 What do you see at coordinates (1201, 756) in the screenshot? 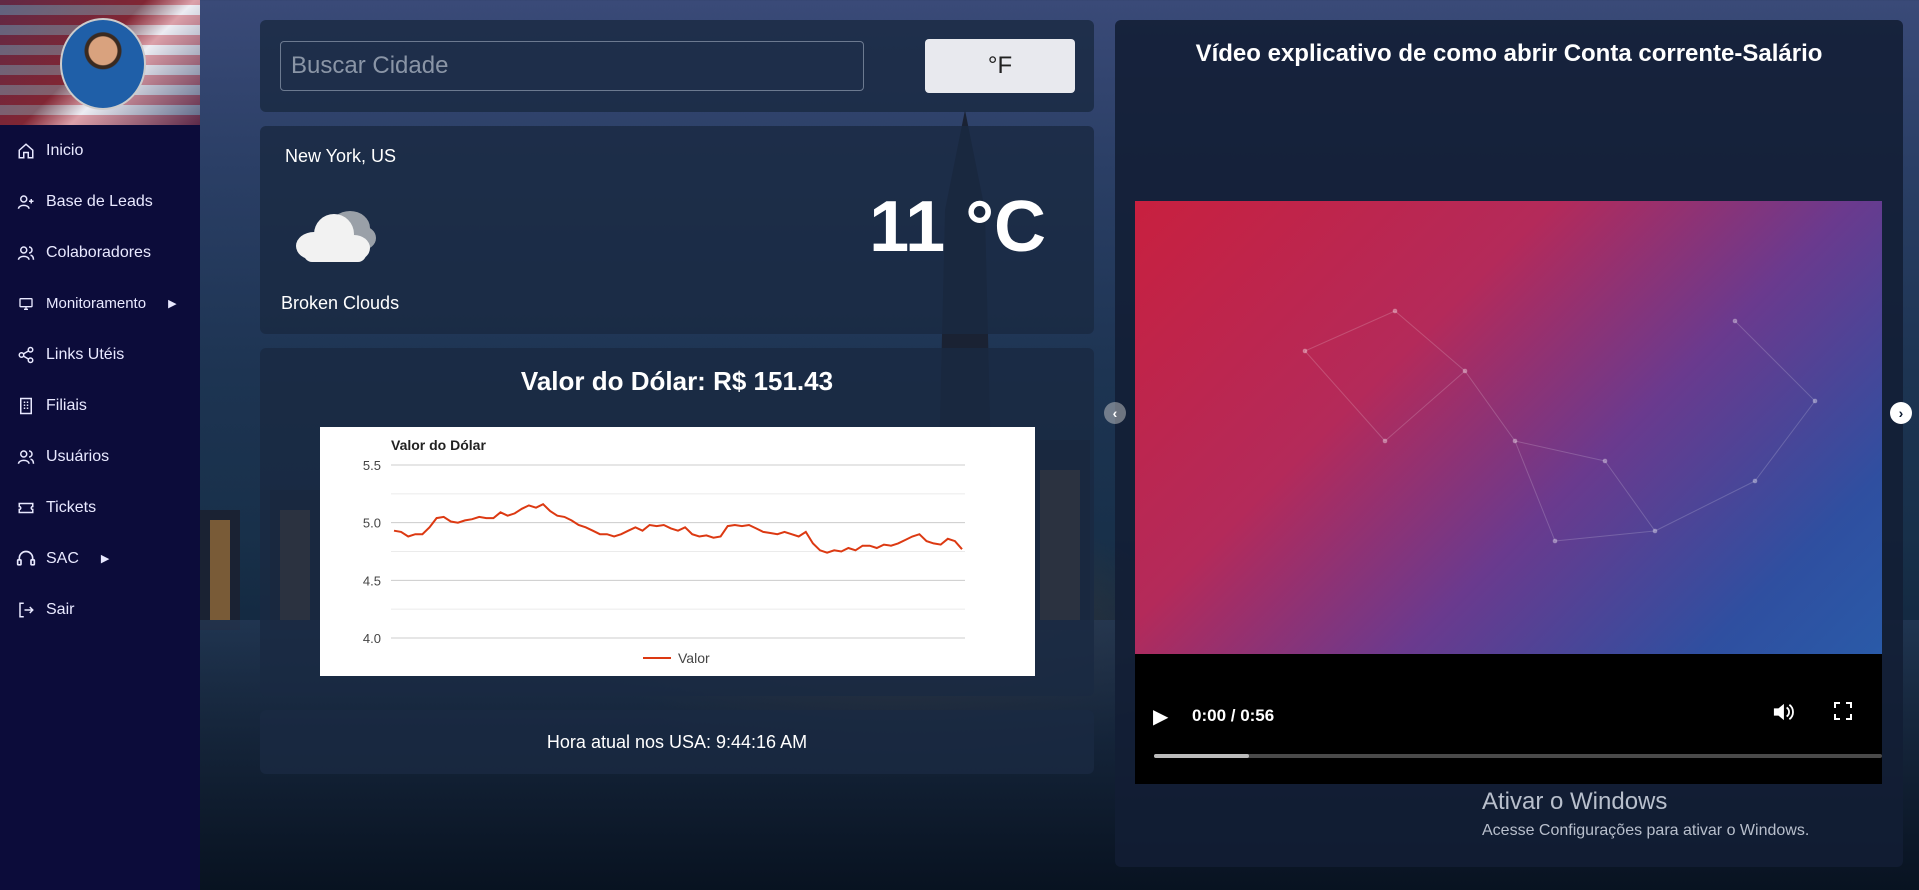
I see `video-progress-fill` at bounding box center [1201, 756].